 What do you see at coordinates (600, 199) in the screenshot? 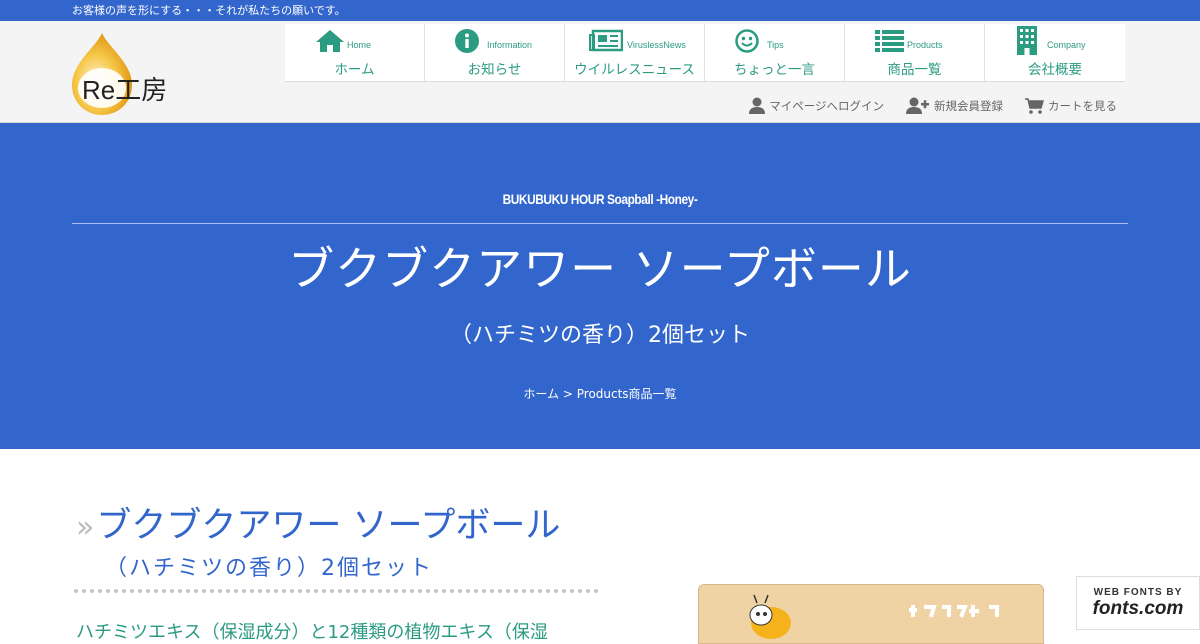
I see `hero-subtitle: BUKUBUKU HOUR Soapball -Honey-` at bounding box center [600, 199].